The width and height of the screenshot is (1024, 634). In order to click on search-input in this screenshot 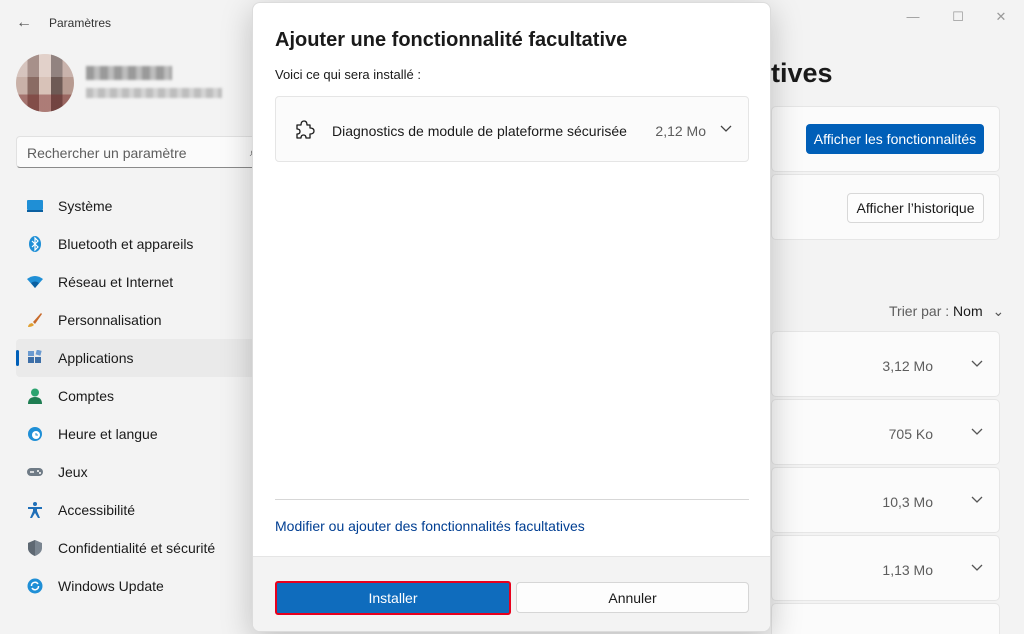, I will do `click(137, 153)`.